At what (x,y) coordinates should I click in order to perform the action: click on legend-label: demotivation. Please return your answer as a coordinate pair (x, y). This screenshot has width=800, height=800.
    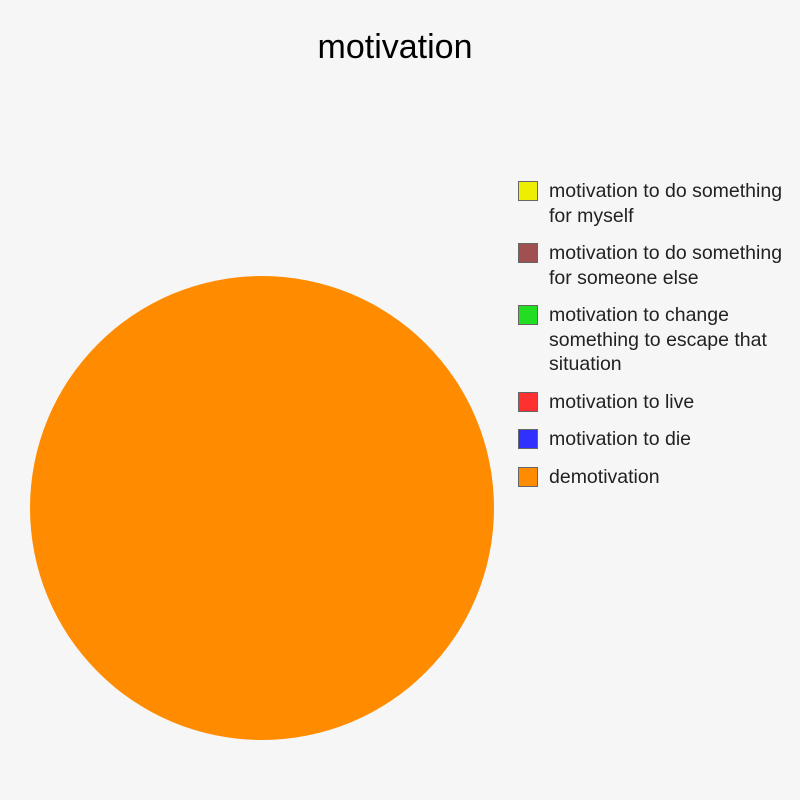
    Looking at the image, I should click on (604, 476).